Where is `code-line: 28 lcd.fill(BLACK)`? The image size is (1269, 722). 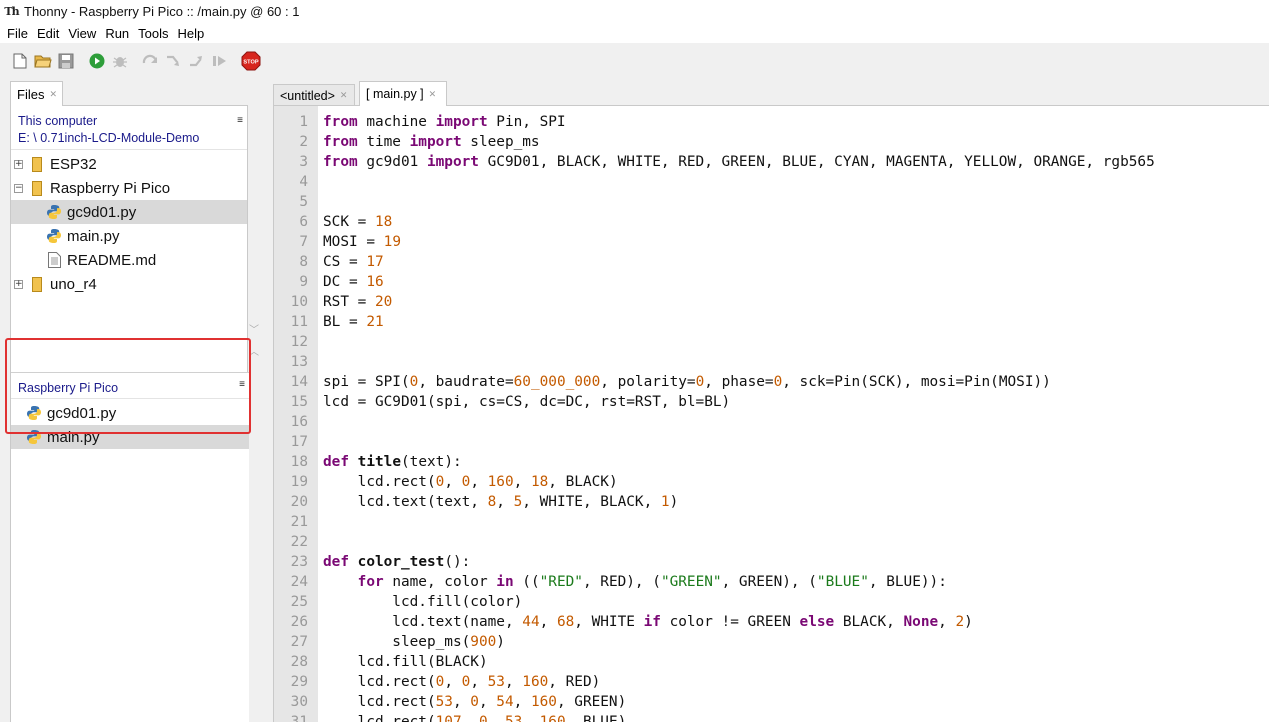 code-line: 28 lcd.fill(BLACK) is located at coordinates (771, 662).